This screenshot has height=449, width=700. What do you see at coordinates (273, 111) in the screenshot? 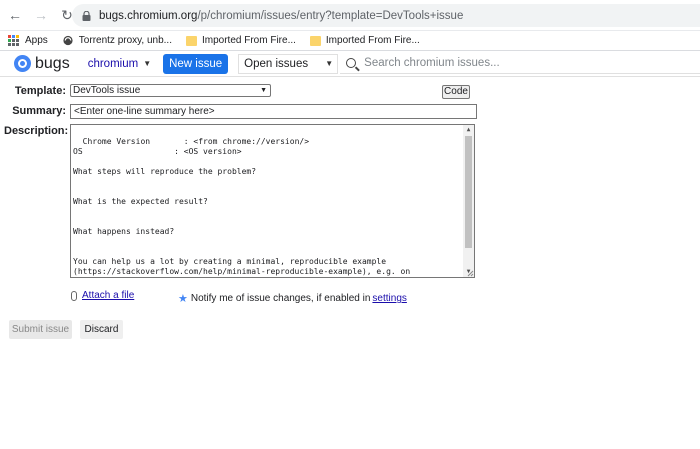
I see `summary-input: <Enter one-line summary here>` at bounding box center [273, 111].